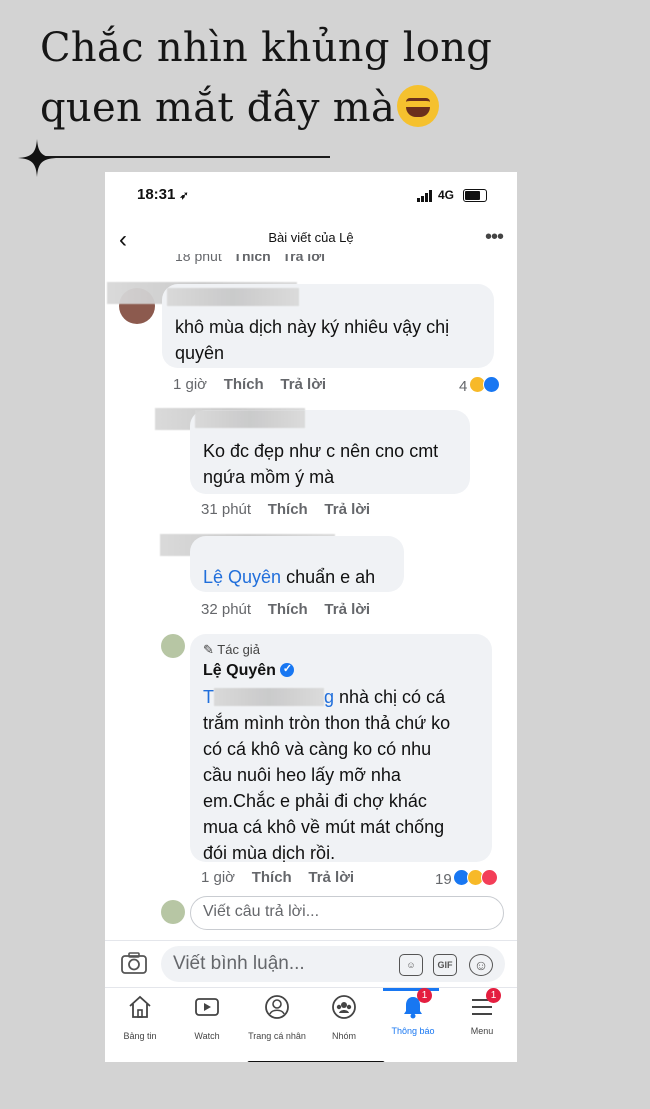 The width and height of the screenshot is (650, 1109). I want to click on verified-badge-icon, so click(286, 669).